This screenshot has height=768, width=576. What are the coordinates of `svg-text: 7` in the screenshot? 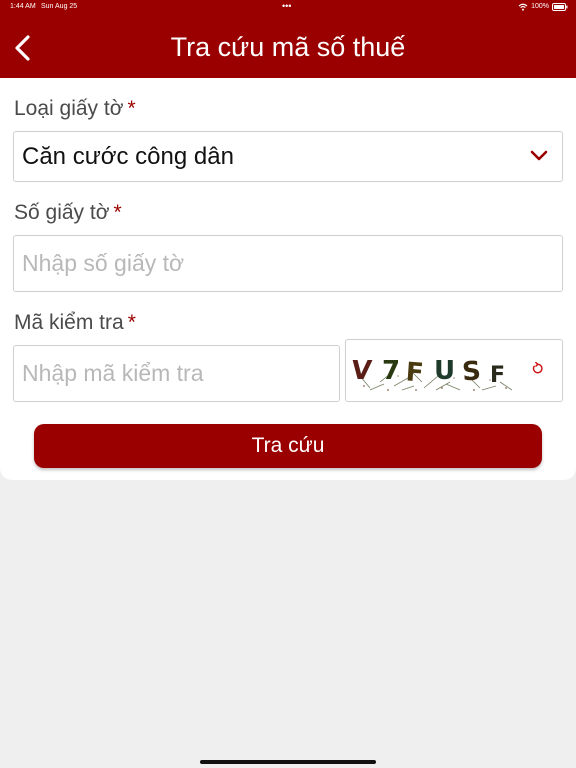 It's located at (391, 371).